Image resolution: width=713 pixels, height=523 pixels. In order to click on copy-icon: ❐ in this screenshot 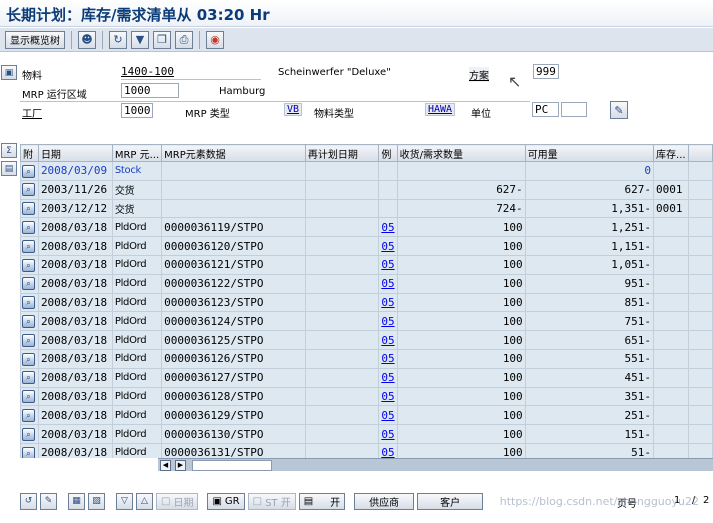, I will do `click(162, 39)`.